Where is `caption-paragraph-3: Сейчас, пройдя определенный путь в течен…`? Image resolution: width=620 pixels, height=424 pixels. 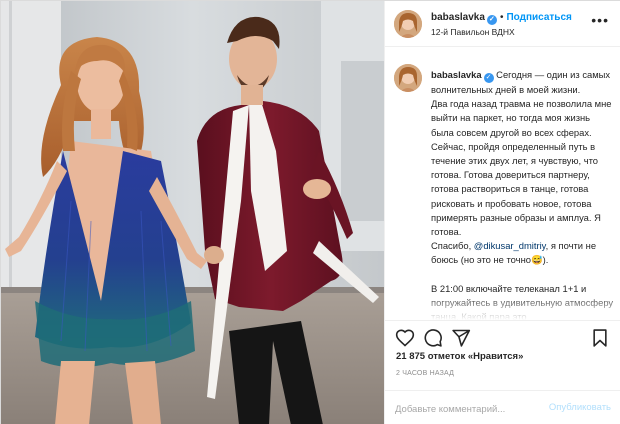 caption-paragraph-3: Сейчас, пройдя определенный путь в течен… is located at coordinates (516, 189).